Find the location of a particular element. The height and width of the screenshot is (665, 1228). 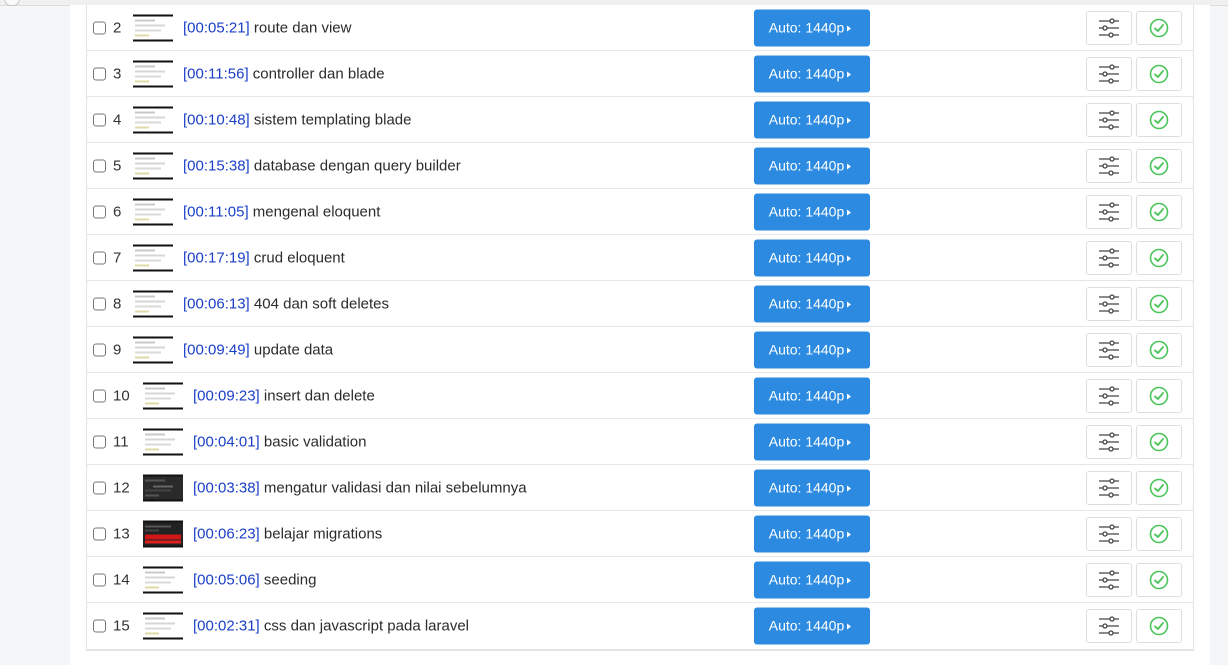

video-duration: [00:09:23] is located at coordinates (226, 395).